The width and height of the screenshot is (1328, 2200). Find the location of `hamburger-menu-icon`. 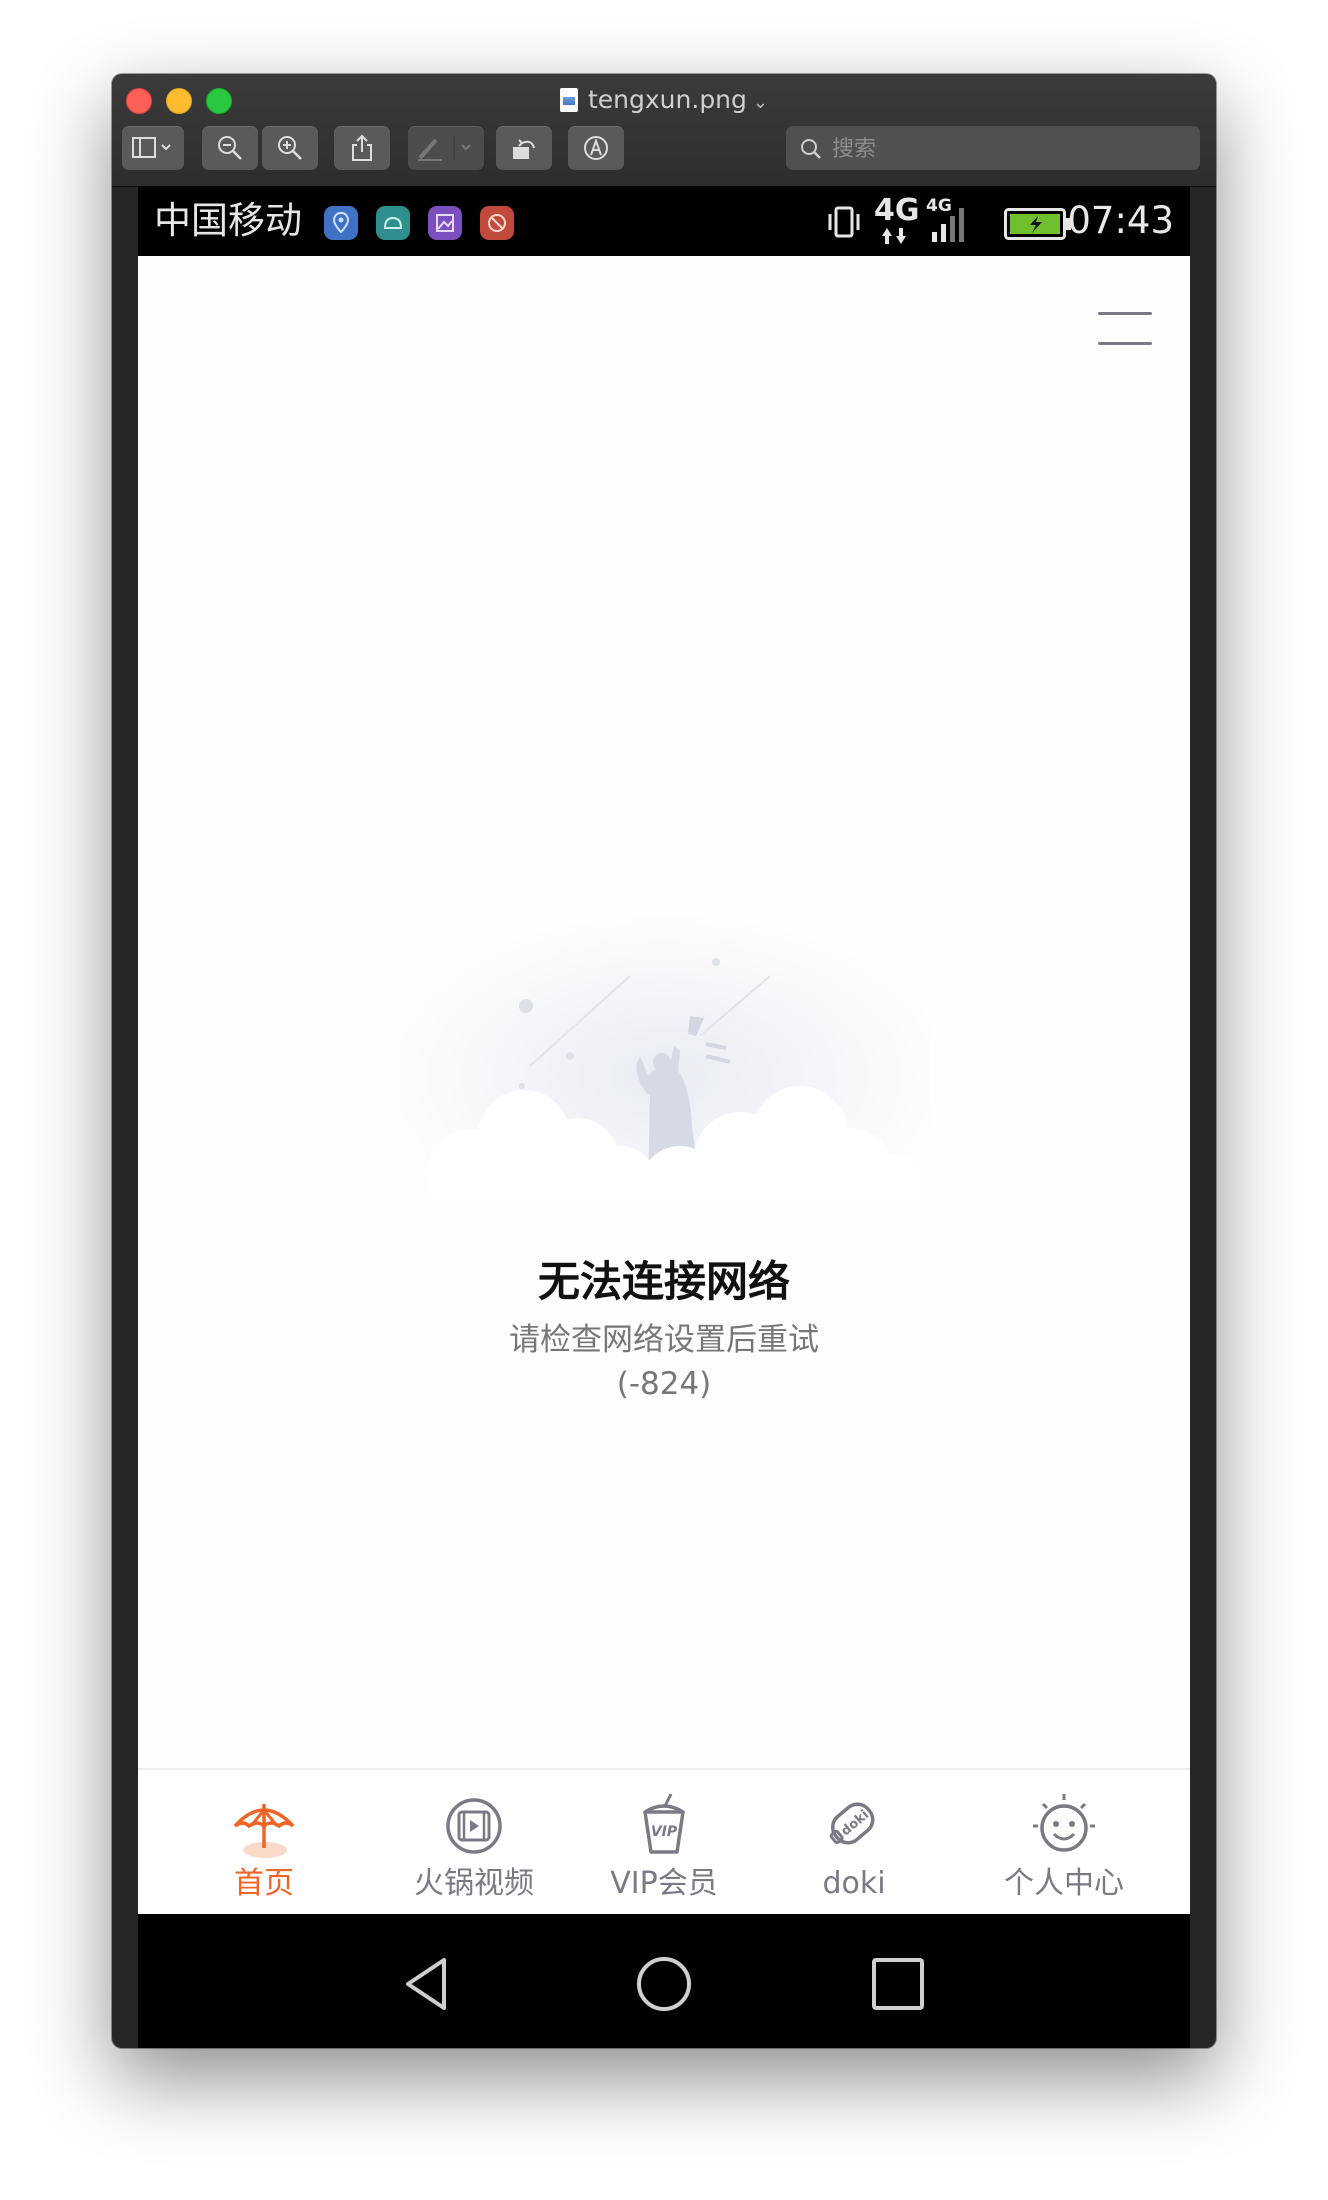

hamburger-menu-icon is located at coordinates (1125, 329).